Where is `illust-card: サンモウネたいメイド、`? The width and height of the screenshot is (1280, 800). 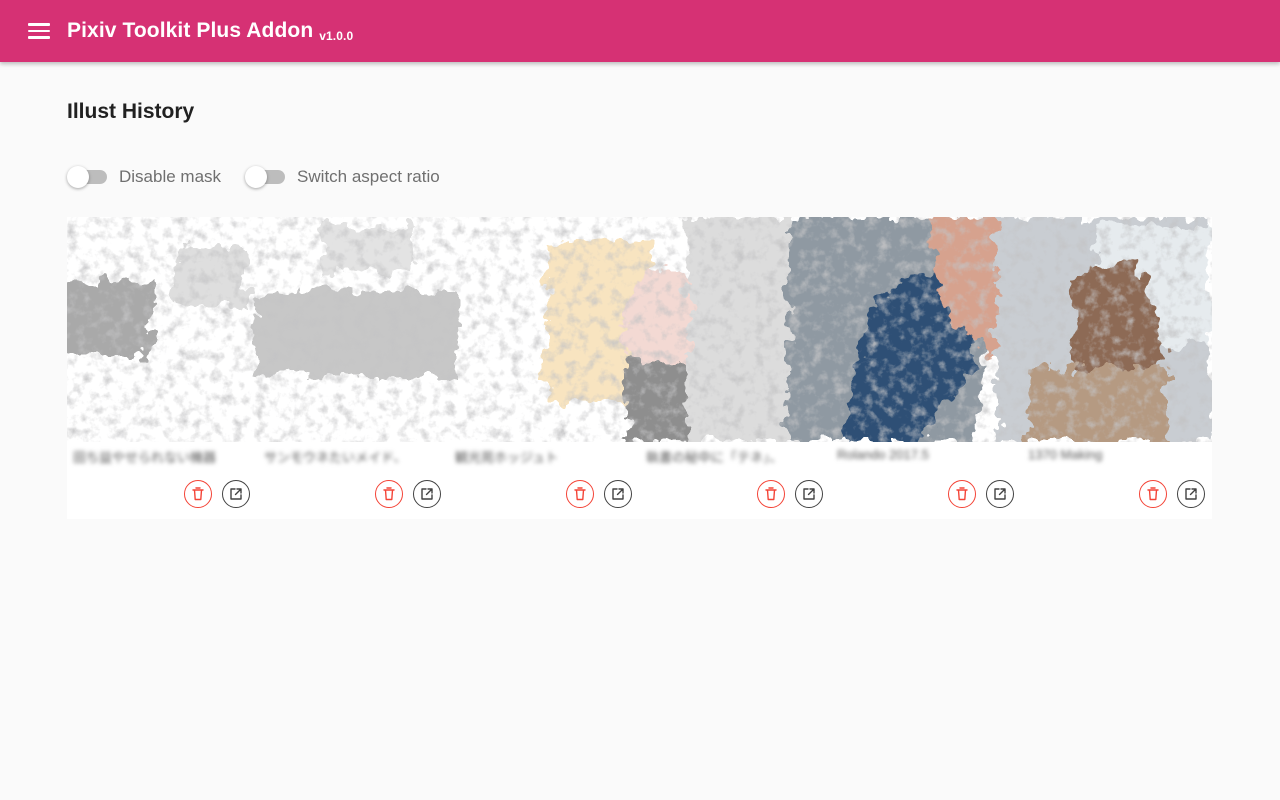 illust-card: サンモウネたいメイド、 is located at coordinates (353, 368).